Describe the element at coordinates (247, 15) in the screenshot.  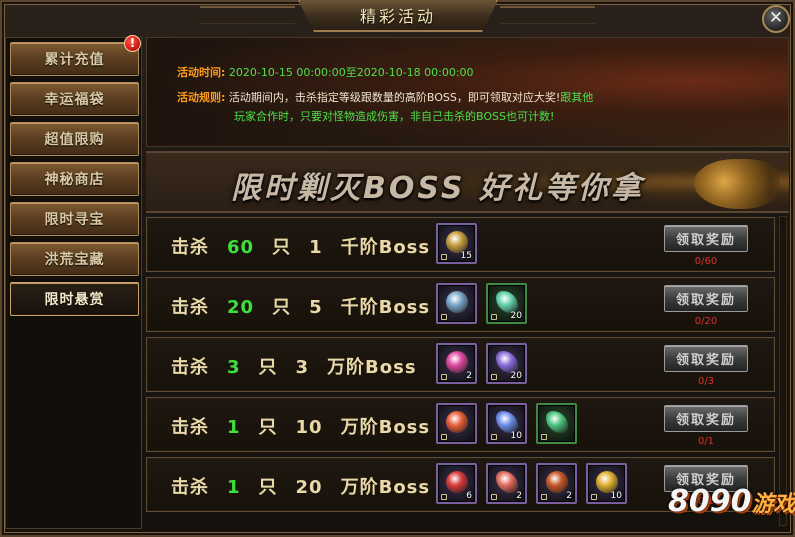
I see `title-ornament-left` at that location.